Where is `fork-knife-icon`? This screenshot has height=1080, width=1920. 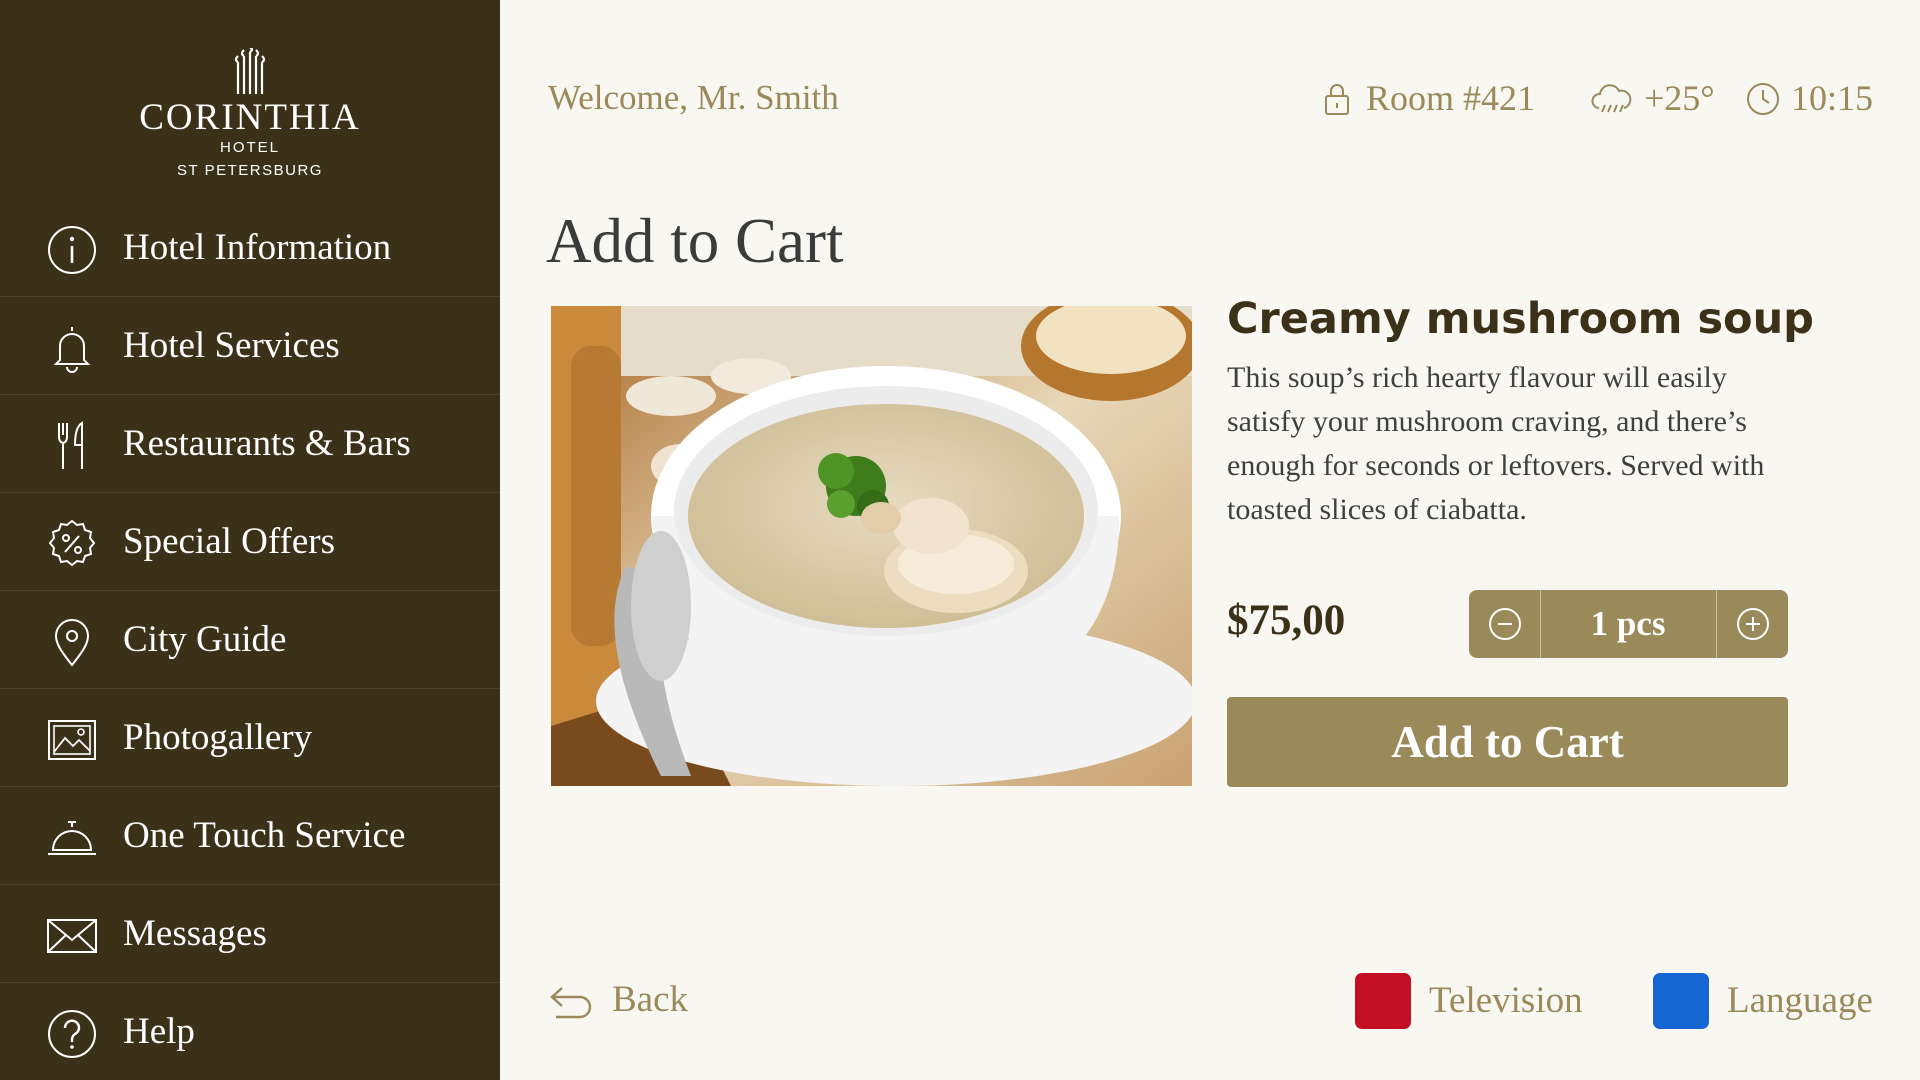
fork-knife-icon is located at coordinates (70, 445).